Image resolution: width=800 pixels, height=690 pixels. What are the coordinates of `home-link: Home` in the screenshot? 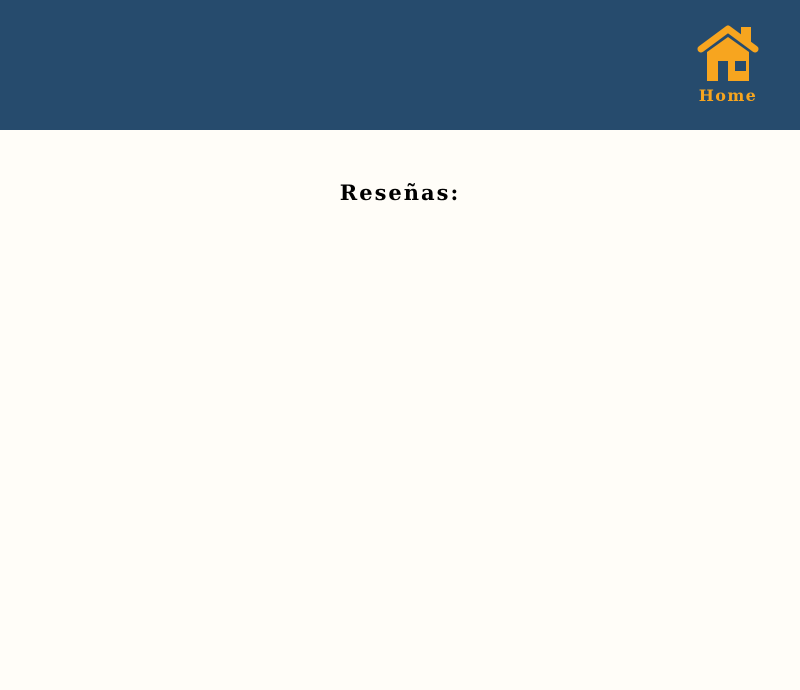 It's located at (728, 65).